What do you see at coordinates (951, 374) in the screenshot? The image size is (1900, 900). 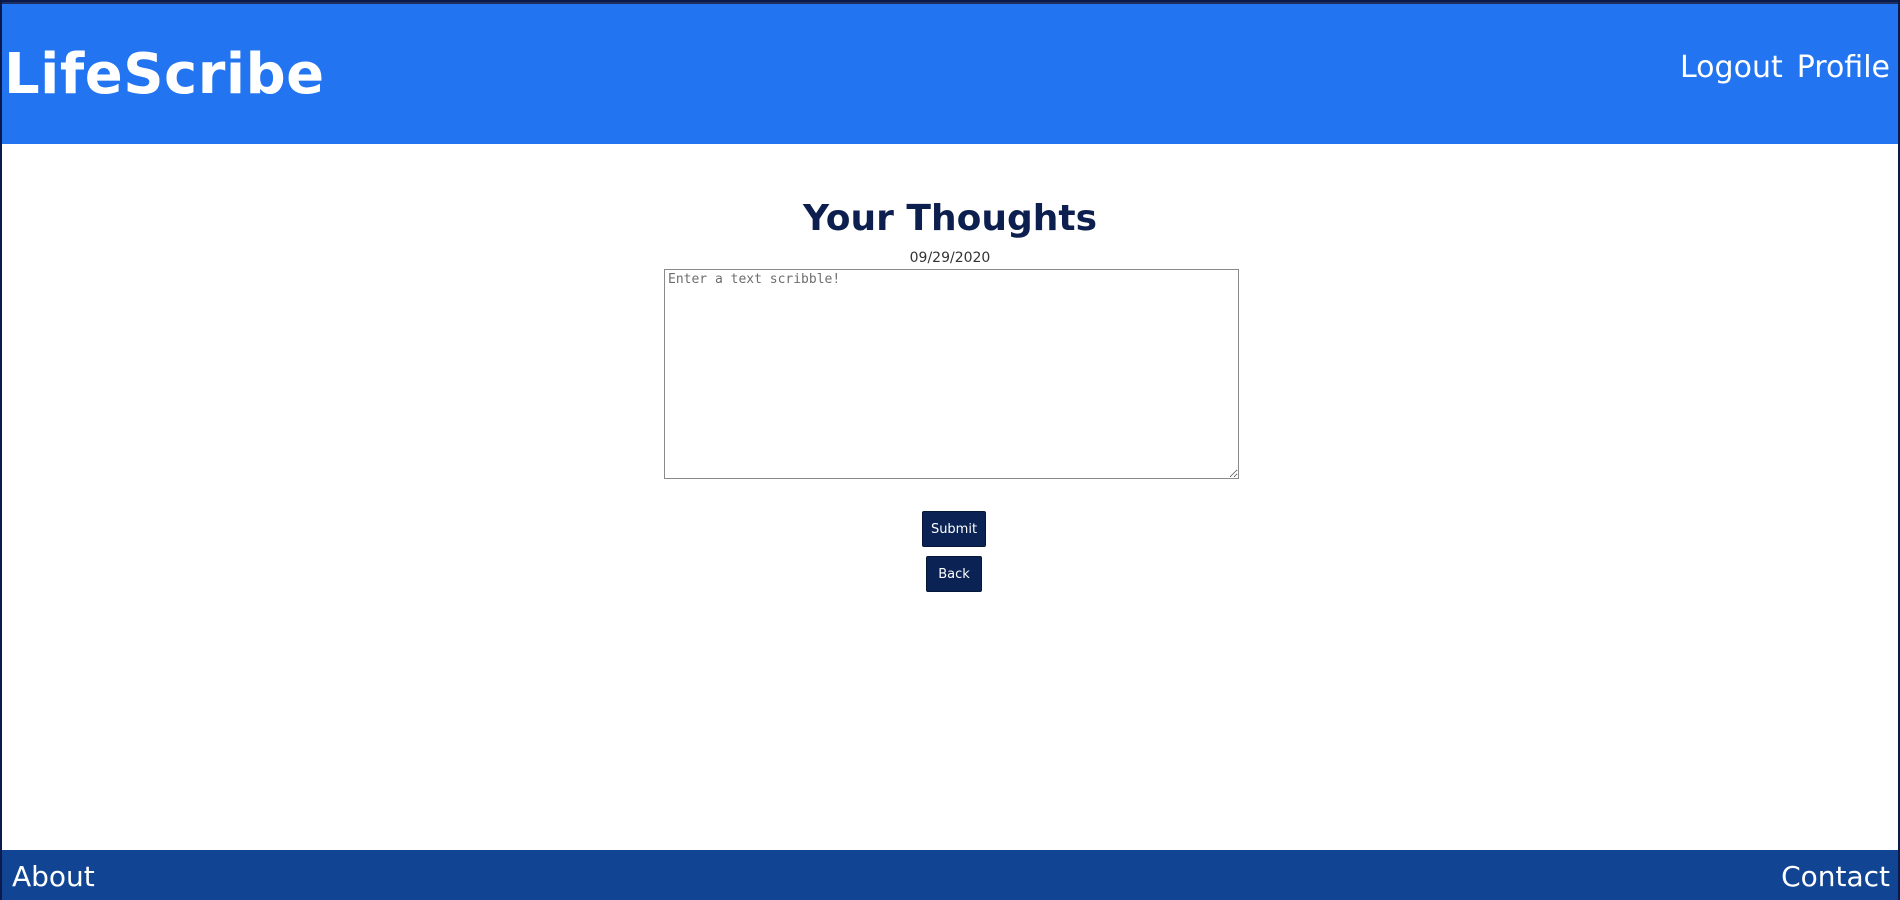 I see `scribble-textarea` at bounding box center [951, 374].